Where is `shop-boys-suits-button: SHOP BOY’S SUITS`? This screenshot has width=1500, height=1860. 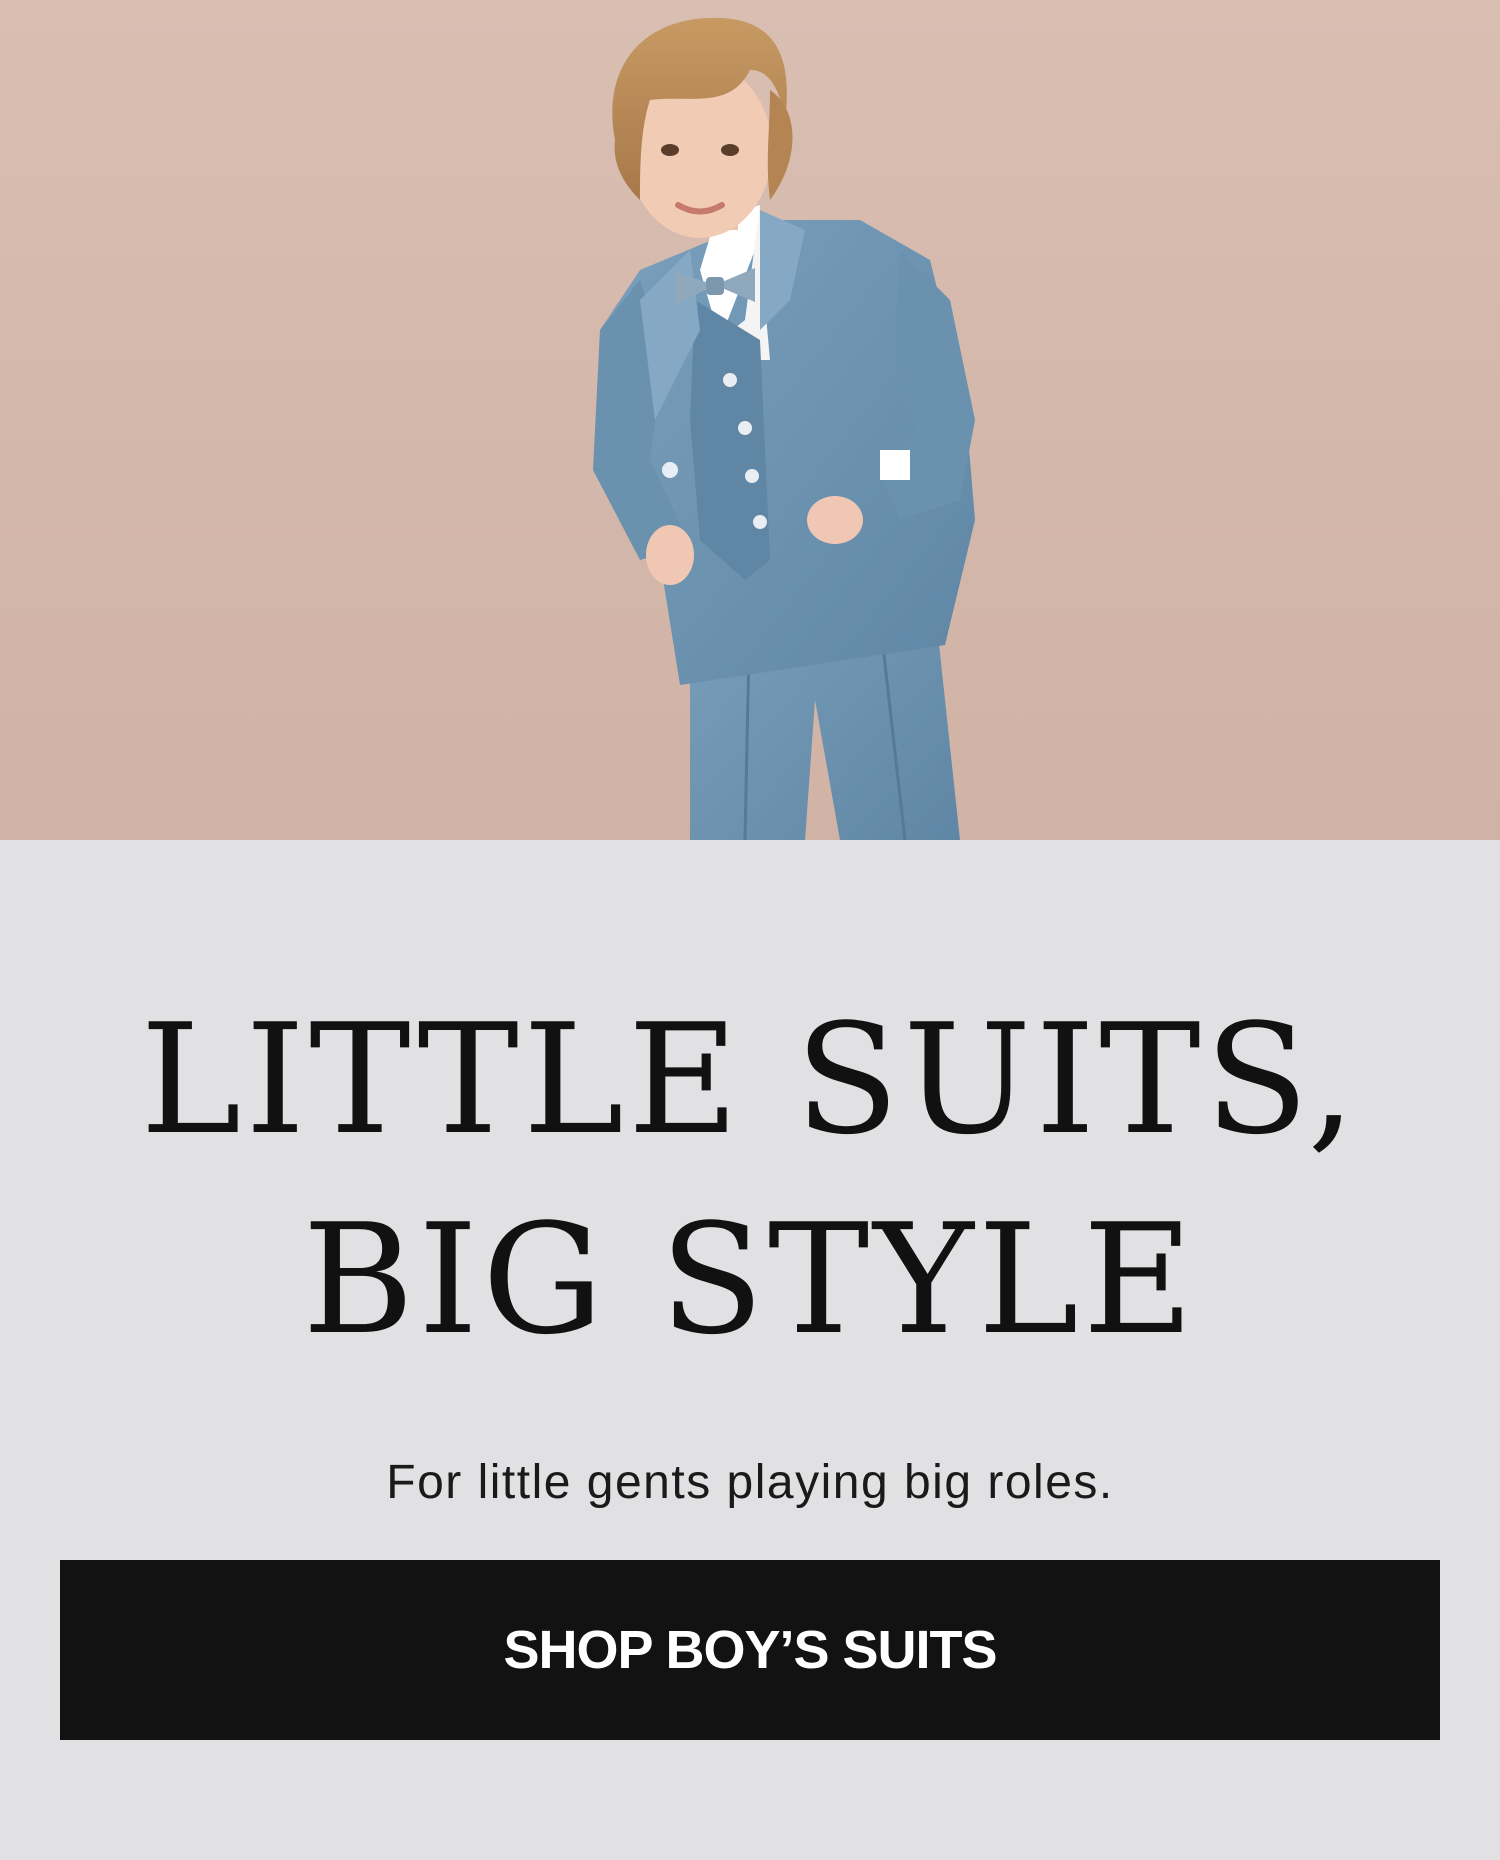 shop-boys-suits-button: SHOP BOY’S SUITS is located at coordinates (750, 1650).